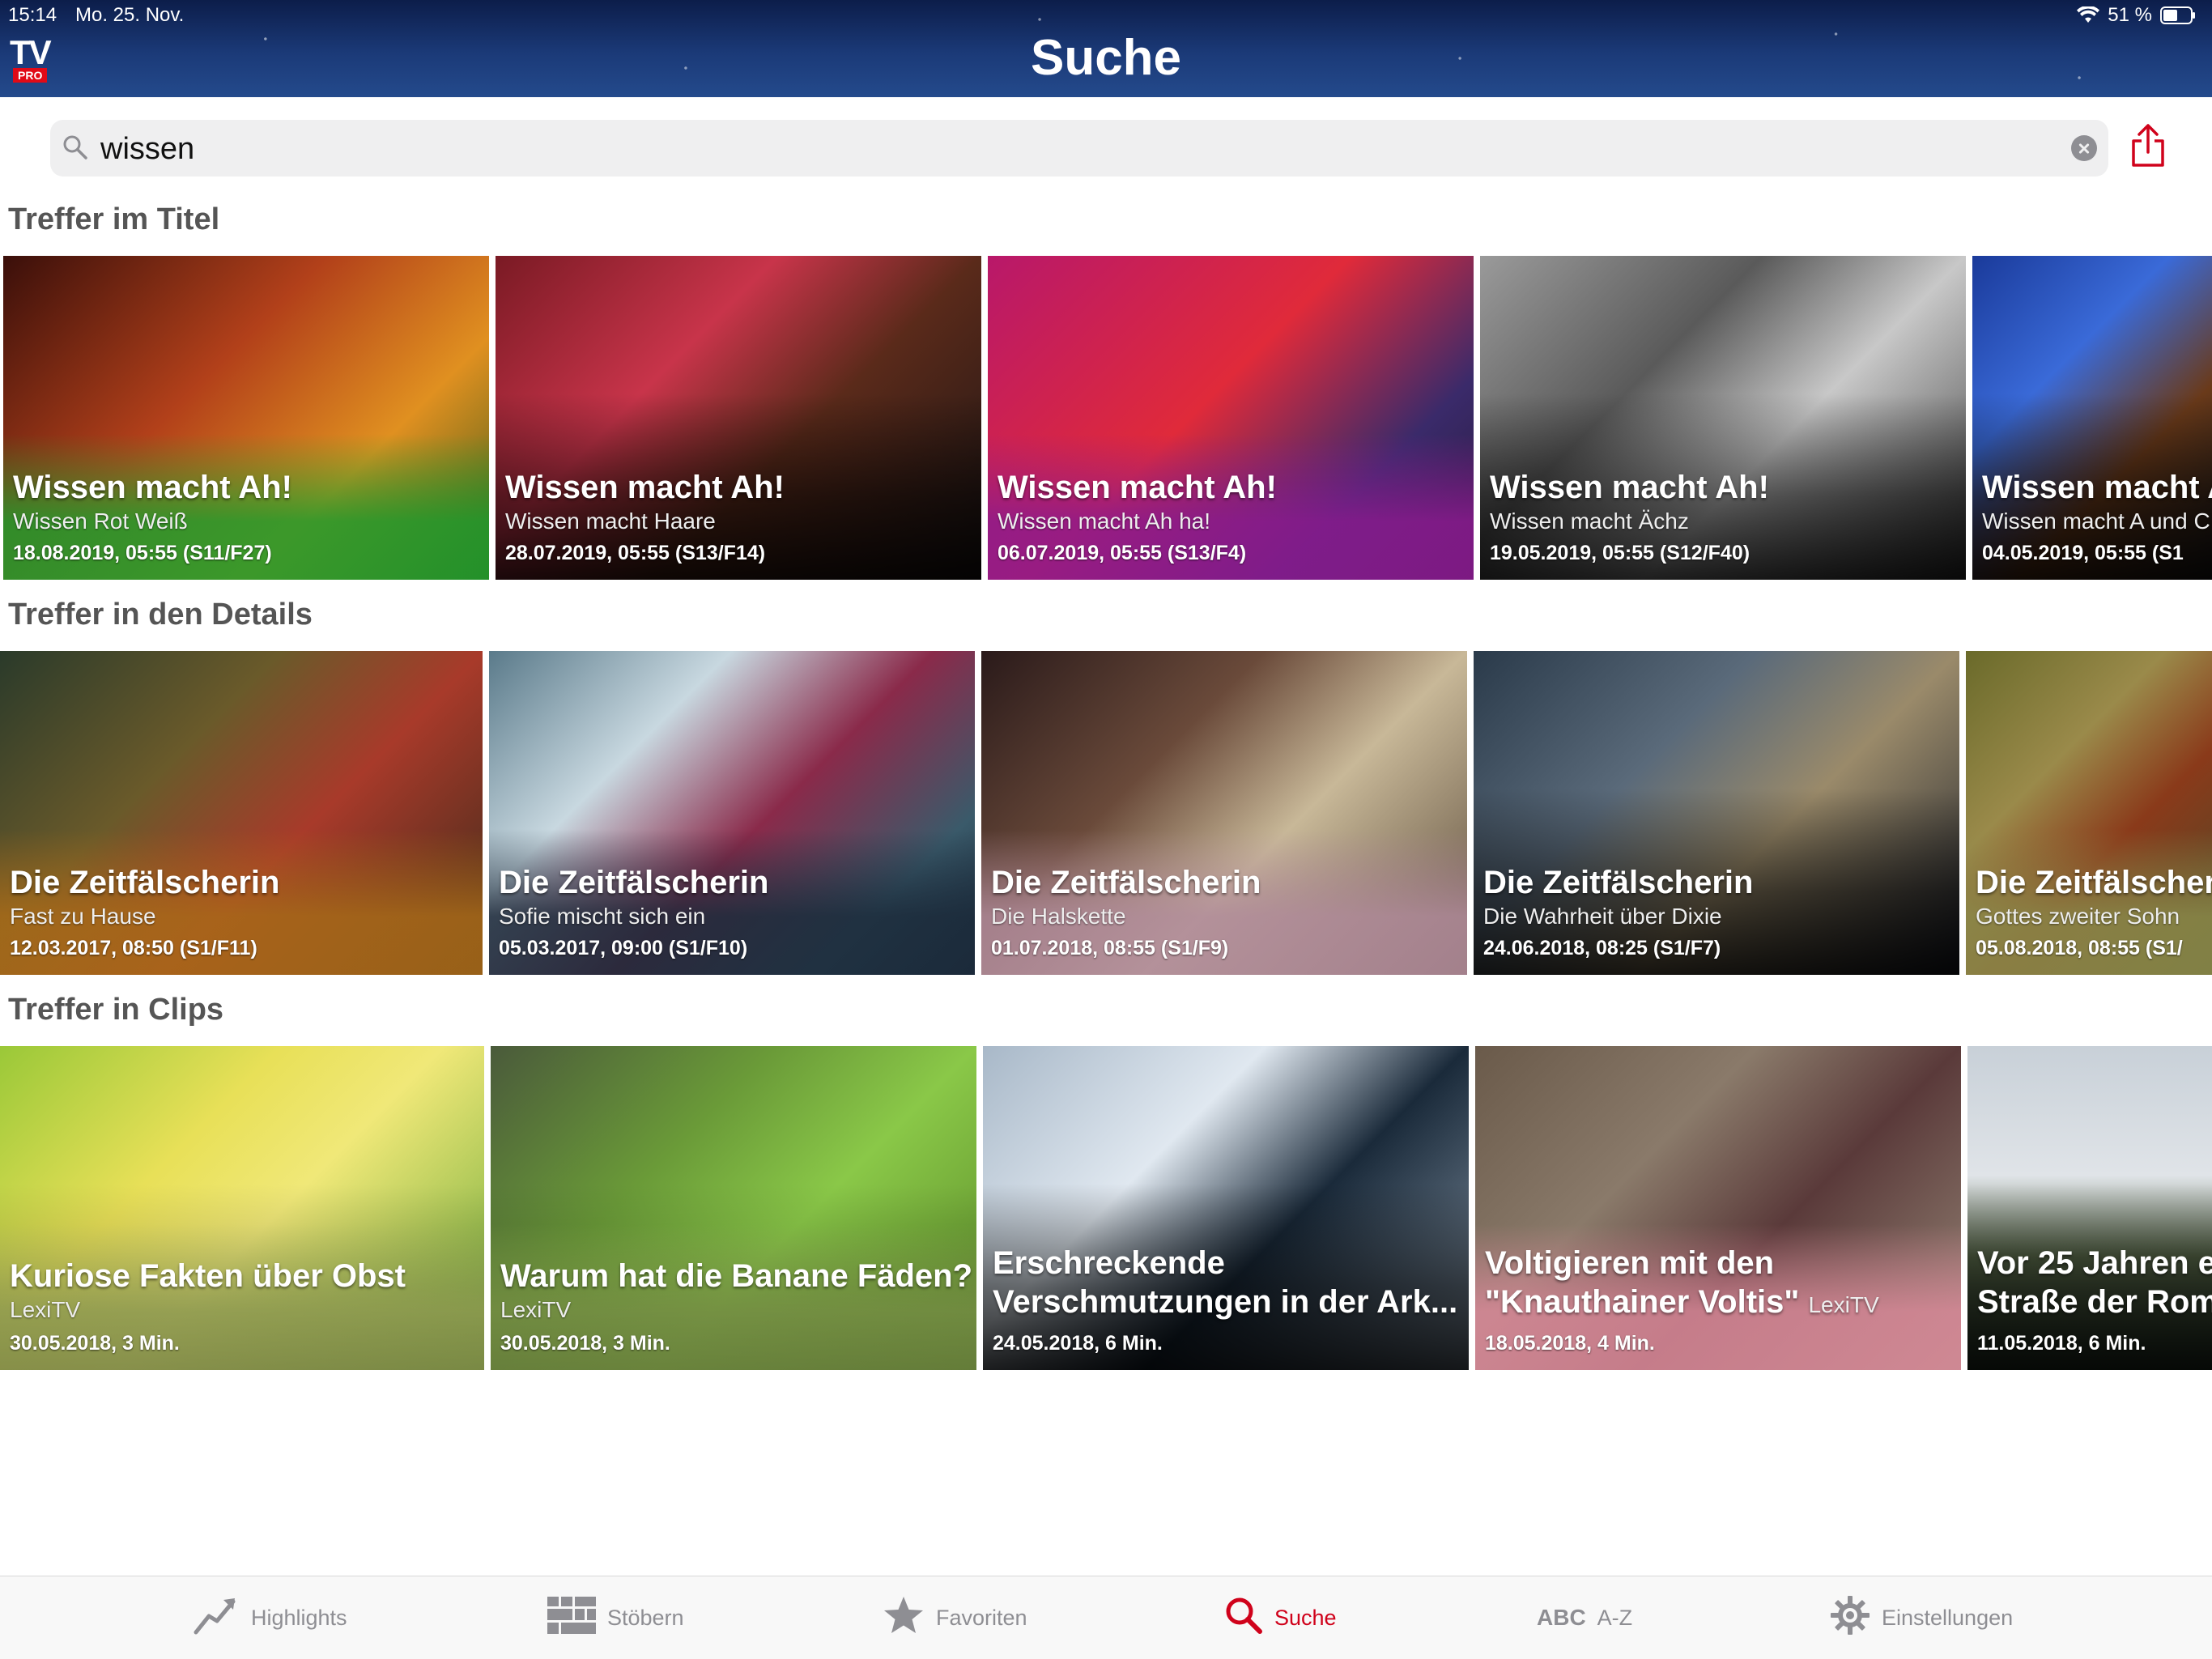 The image size is (2212, 1659). Describe the element at coordinates (2083, 553) in the screenshot. I see `card-meta: 04.05.2019, 05:55 (S1` at that location.